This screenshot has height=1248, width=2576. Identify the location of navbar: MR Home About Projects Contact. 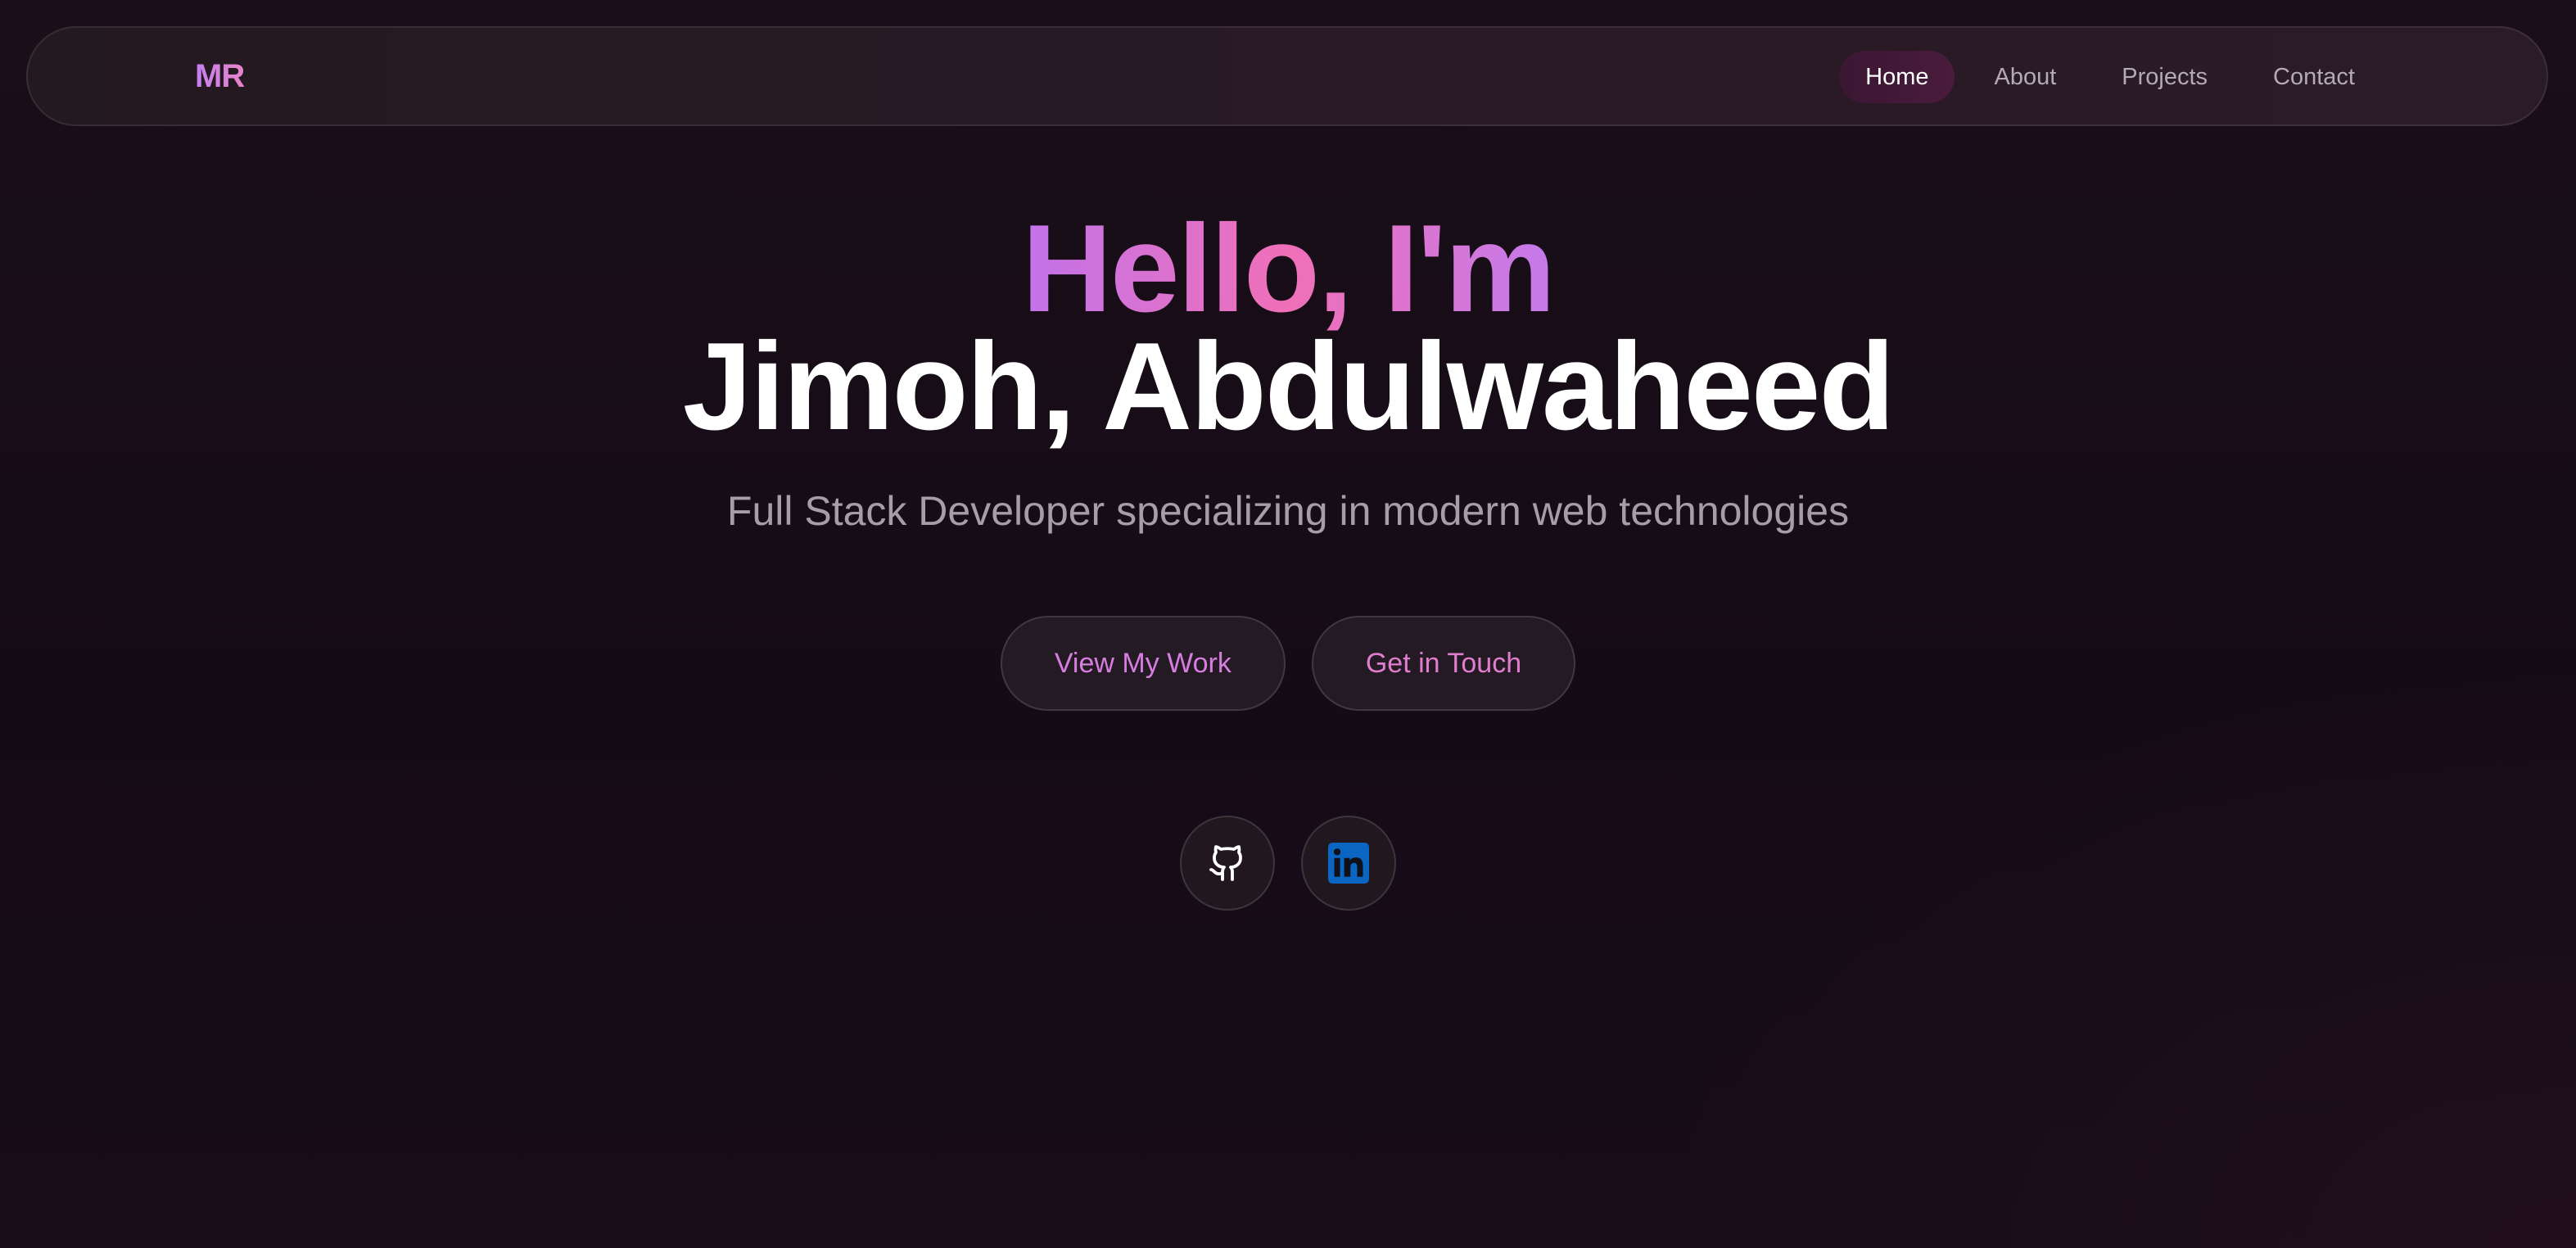
(1287, 76).